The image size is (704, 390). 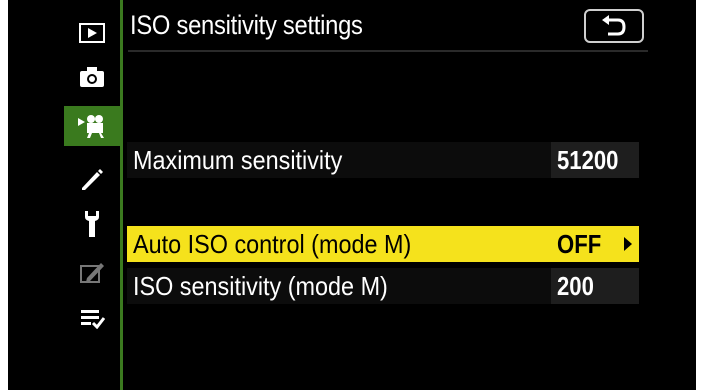 What do you see at coordinates (575, 286) in the screenshot?
I see `menu-row-value: 200` at bounding box center [575, 286].